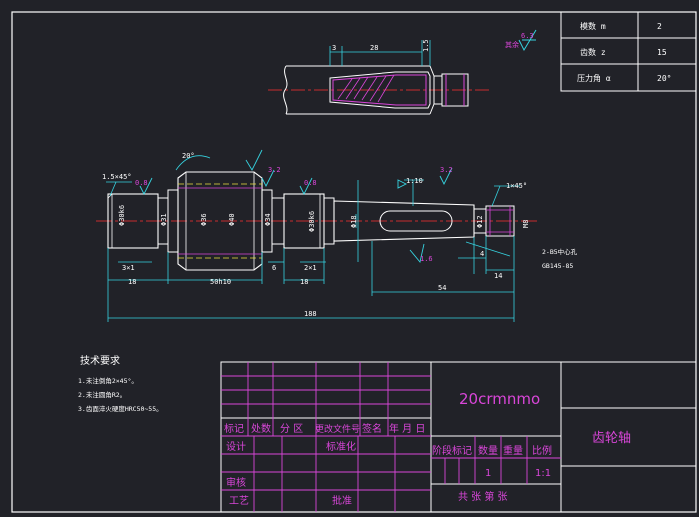  Describe the element at coordinates (560, 251) in the screenshot. I see `center-hole-spec: 2-B5中心孔` at that location.